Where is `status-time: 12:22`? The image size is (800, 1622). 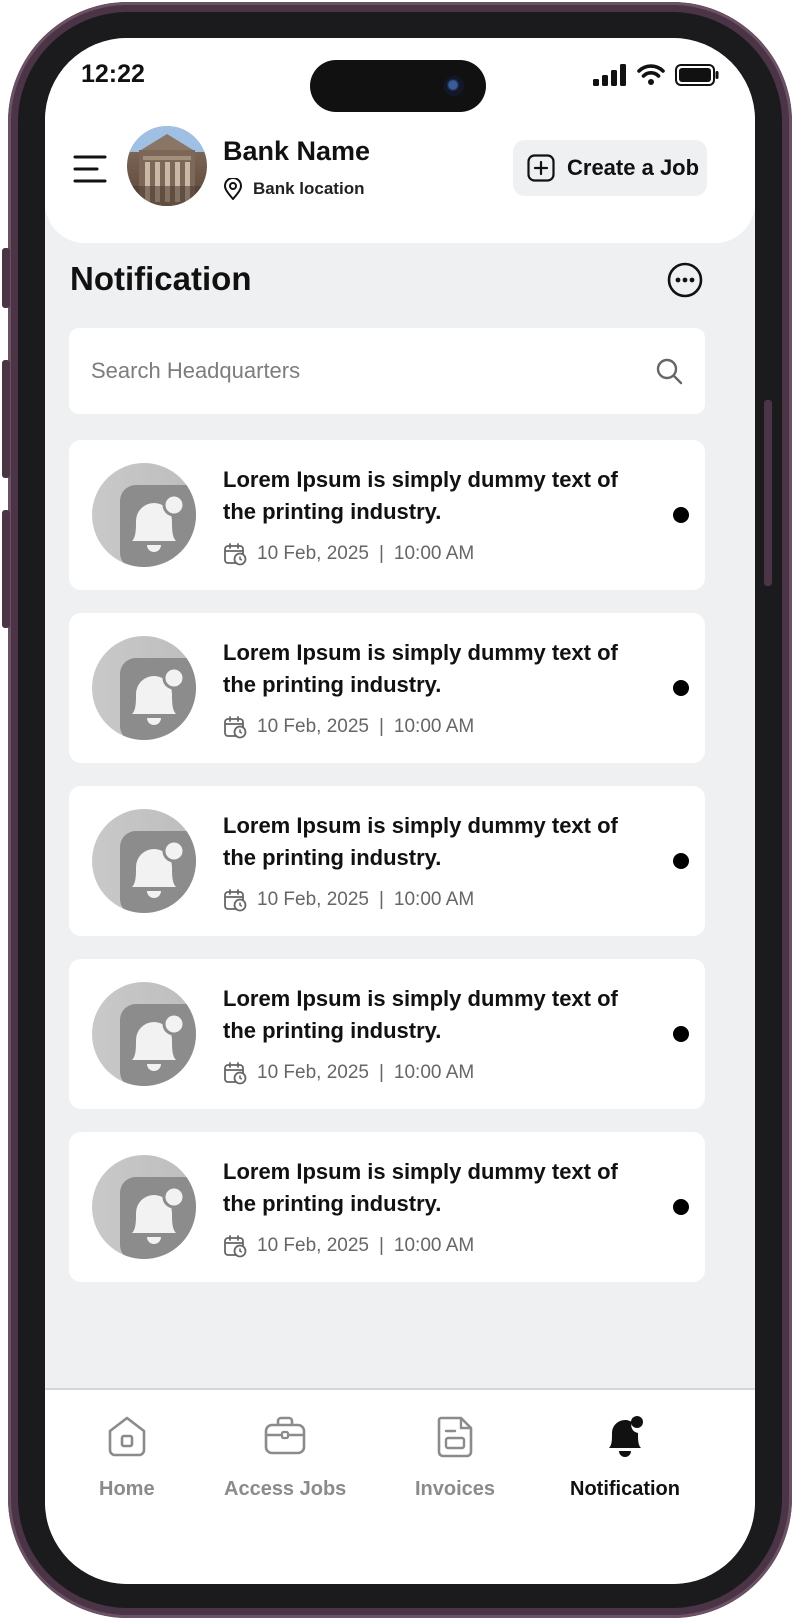 status-time: 12:22 is located at coordinates (113, 74).